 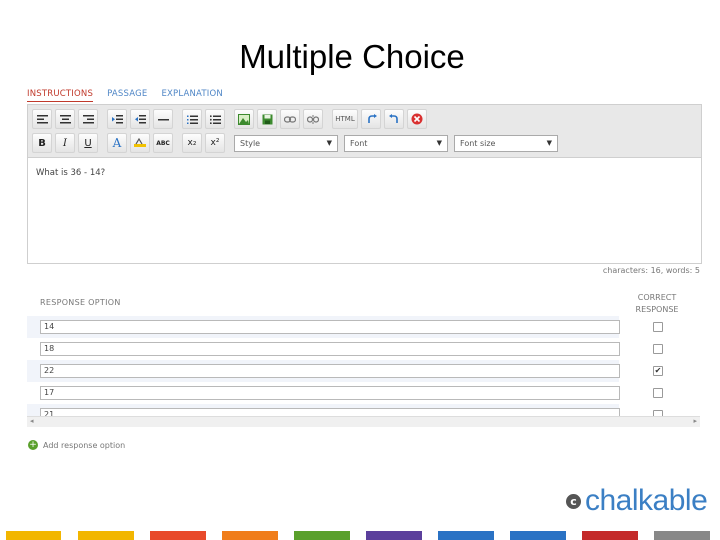 I want to click on indent-icon, so click(x=117, y=119).